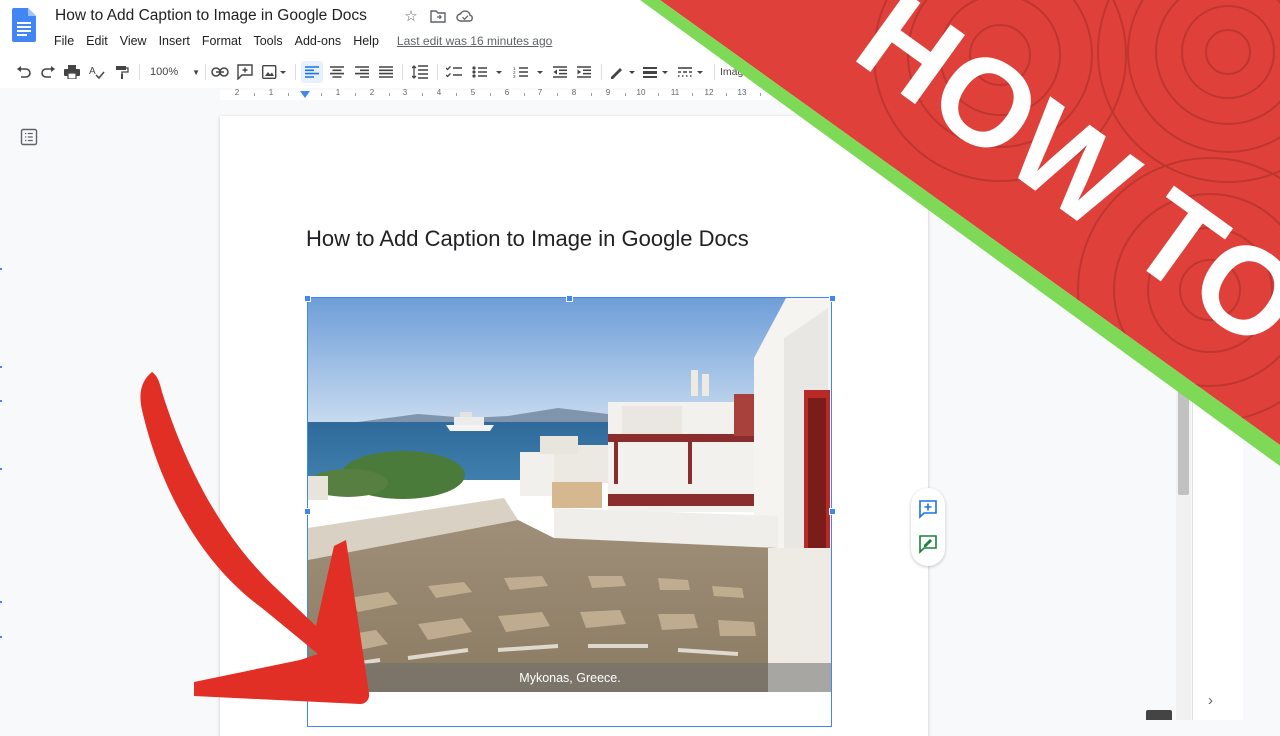  Describe the element at coordinates (196, 72) in the screenshot. I see `chevron-down-icon: ▼` at that location.